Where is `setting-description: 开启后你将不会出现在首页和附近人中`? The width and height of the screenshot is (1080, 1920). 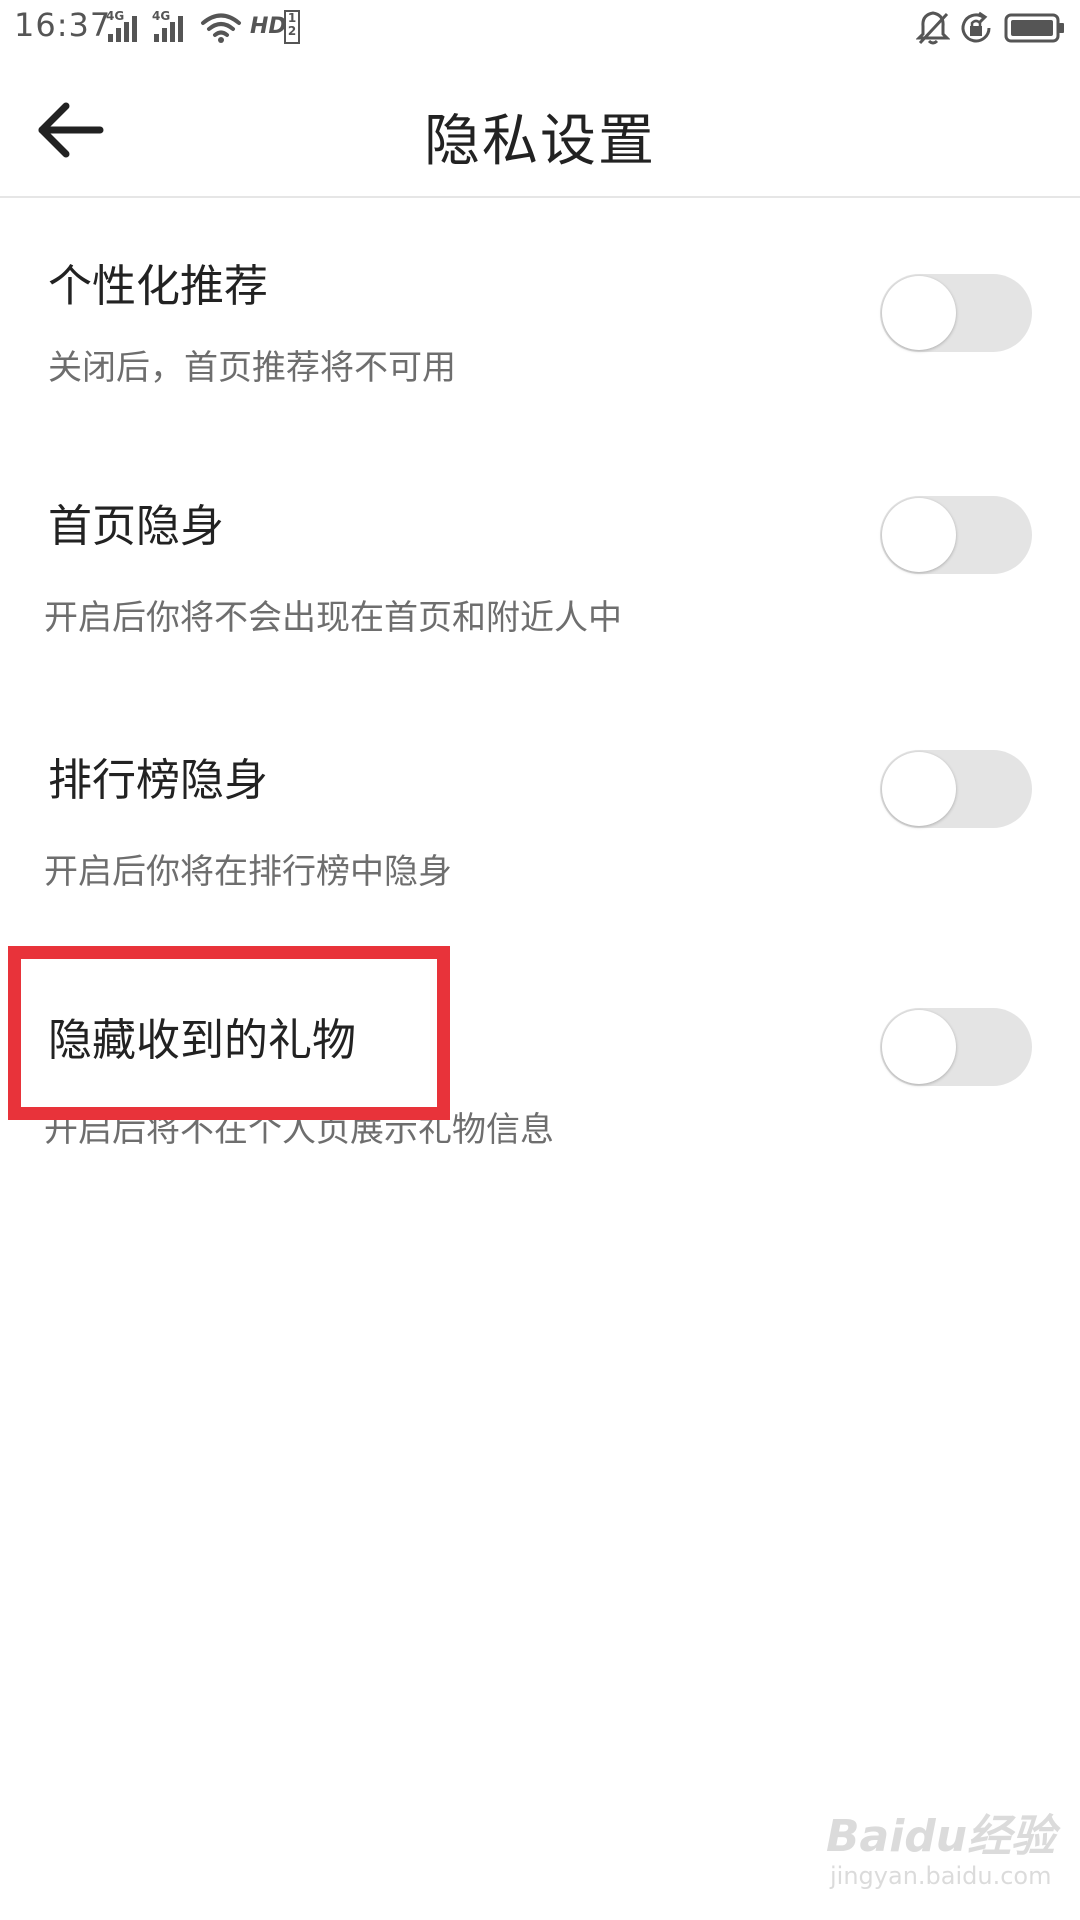
setting-description: 开启后你将不会出现在首页和附近人中 is located at coordinates (333, 618).